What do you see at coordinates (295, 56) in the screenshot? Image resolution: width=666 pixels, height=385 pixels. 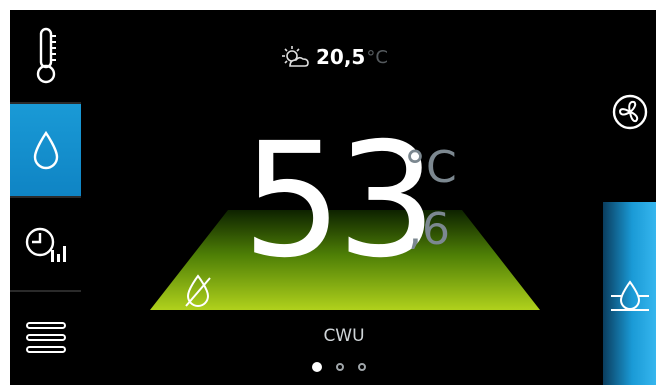 I see `sun-cloud-icon` at bounding box center [295, 56].